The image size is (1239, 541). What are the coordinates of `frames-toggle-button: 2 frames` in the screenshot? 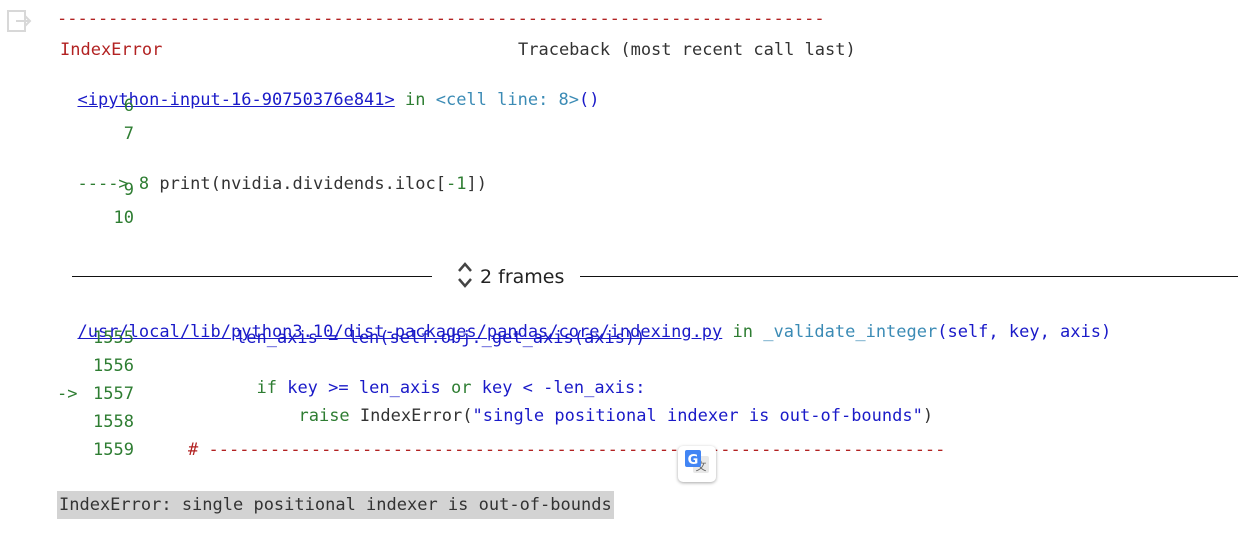 It's located at (510, 277).